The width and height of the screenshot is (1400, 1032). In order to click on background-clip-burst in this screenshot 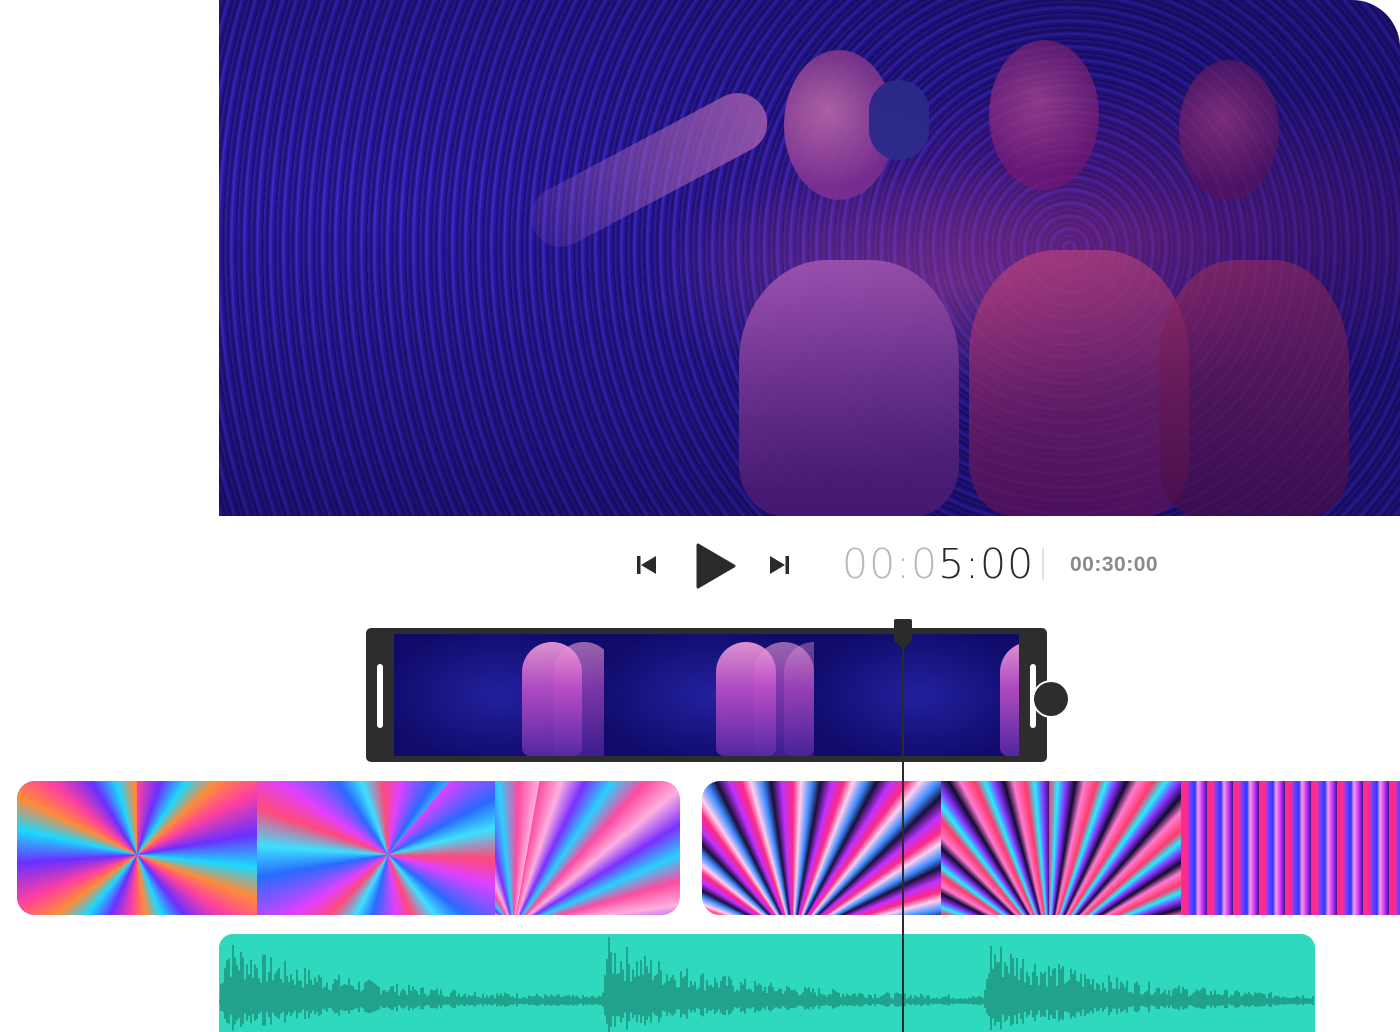, I will do `click(1051, 848)`.